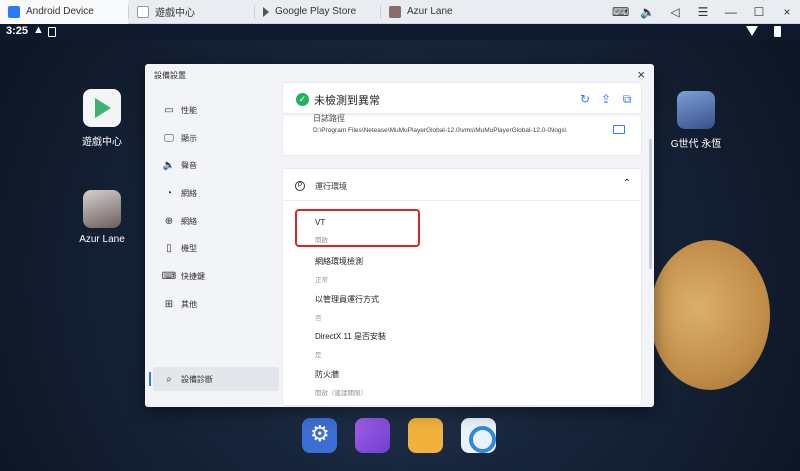  What do you see at coordinates (318, 355) in the screenshot?
I see `env-item-value: 是` at bounding box center [318, 355].